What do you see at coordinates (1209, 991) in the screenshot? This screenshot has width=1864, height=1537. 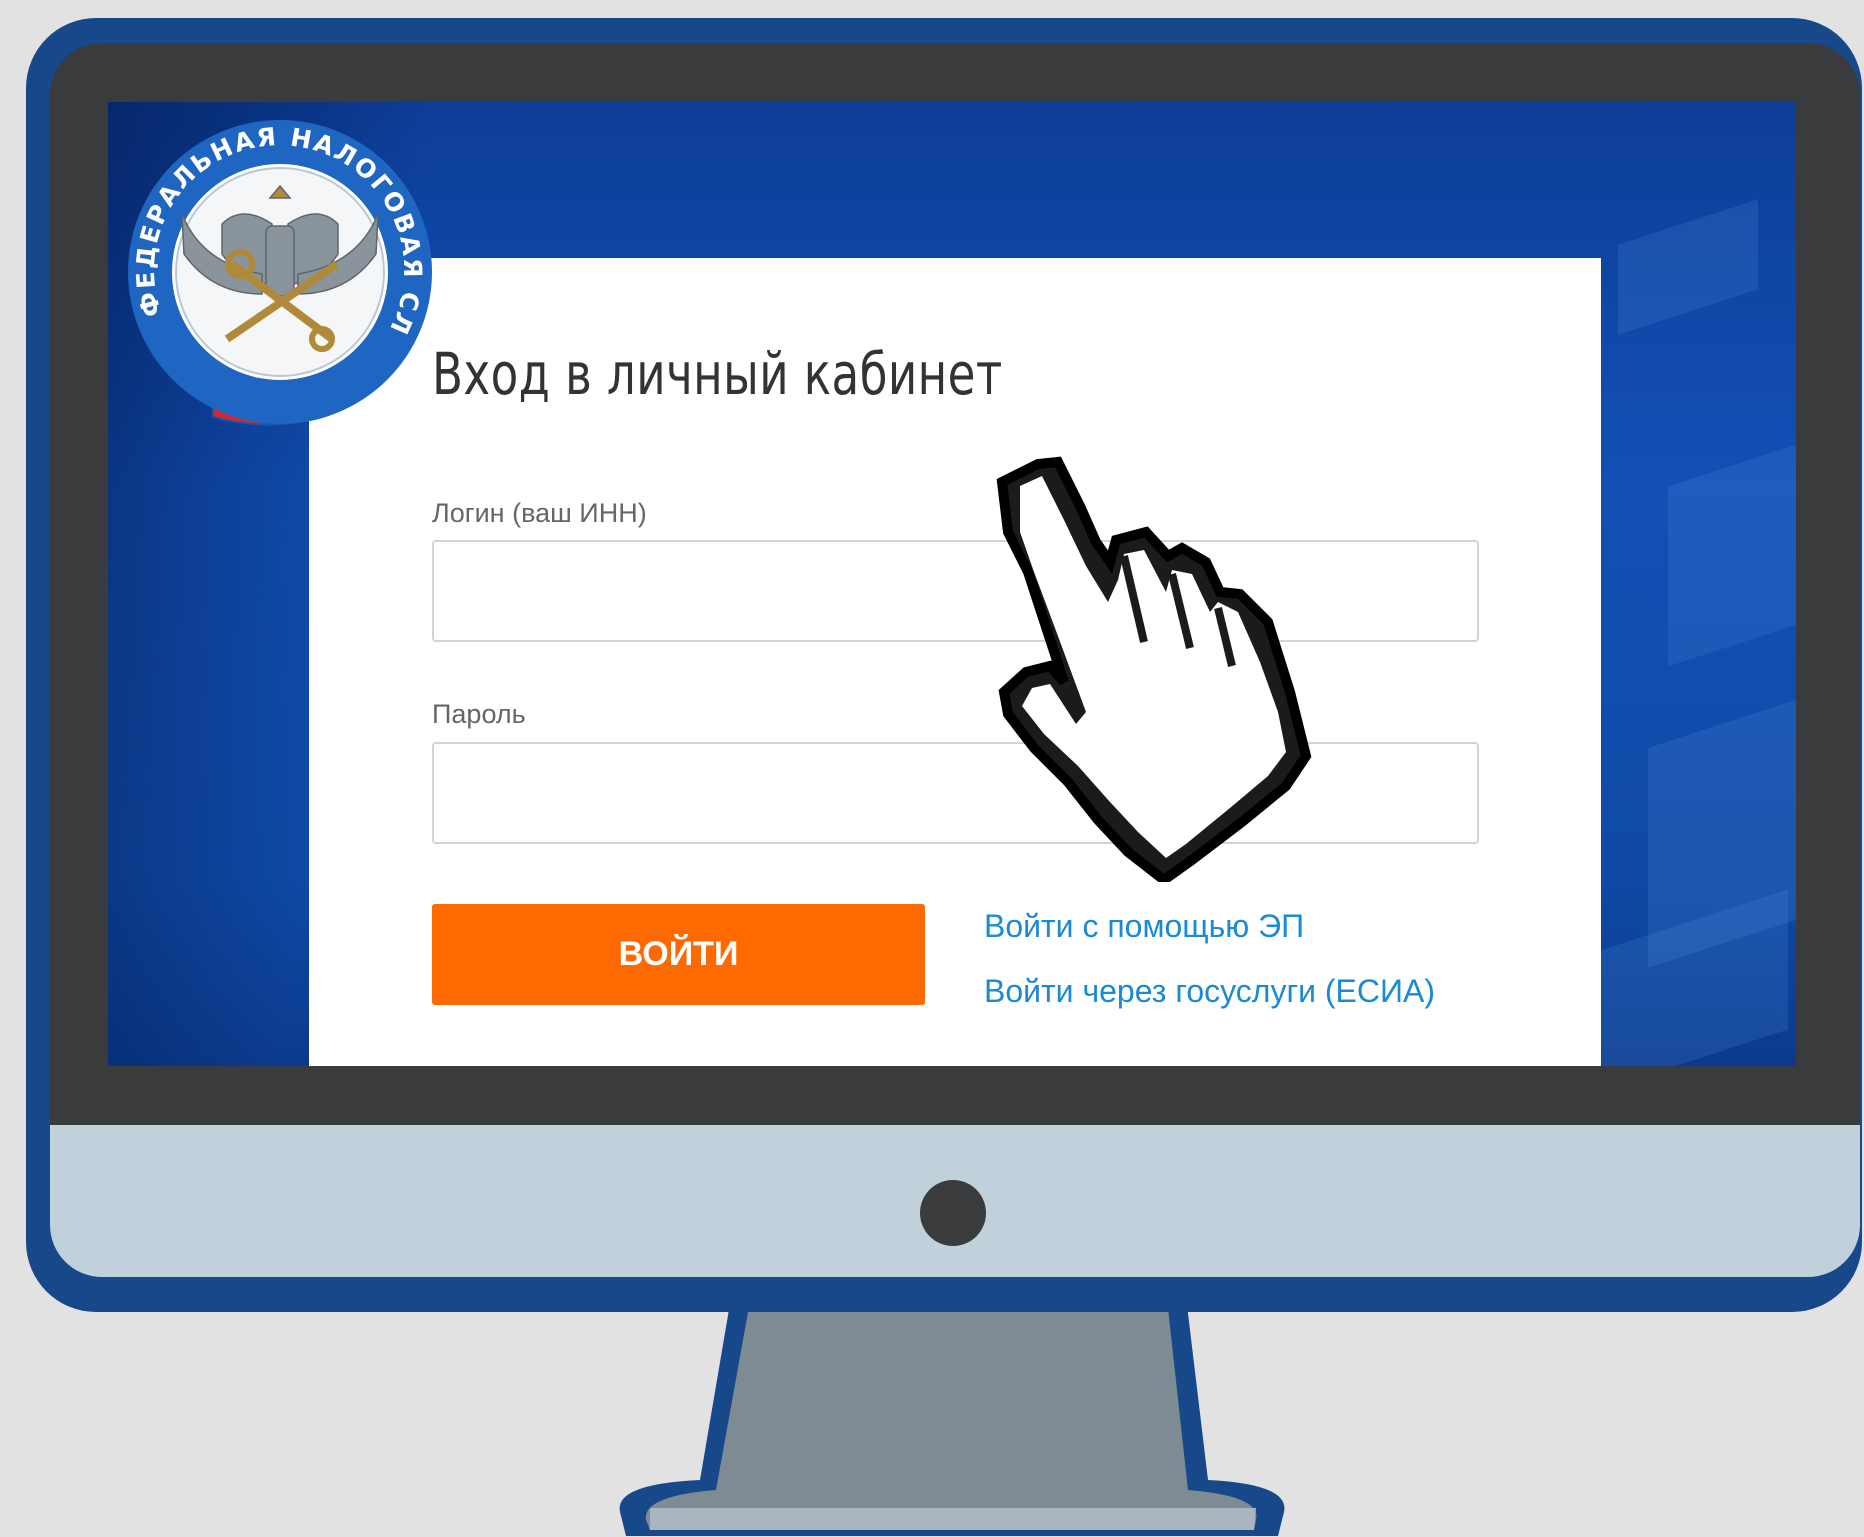 I see `login-esia-link: Войти через госуслуги (ЕСИА)` at bounding box center [1209, 991].